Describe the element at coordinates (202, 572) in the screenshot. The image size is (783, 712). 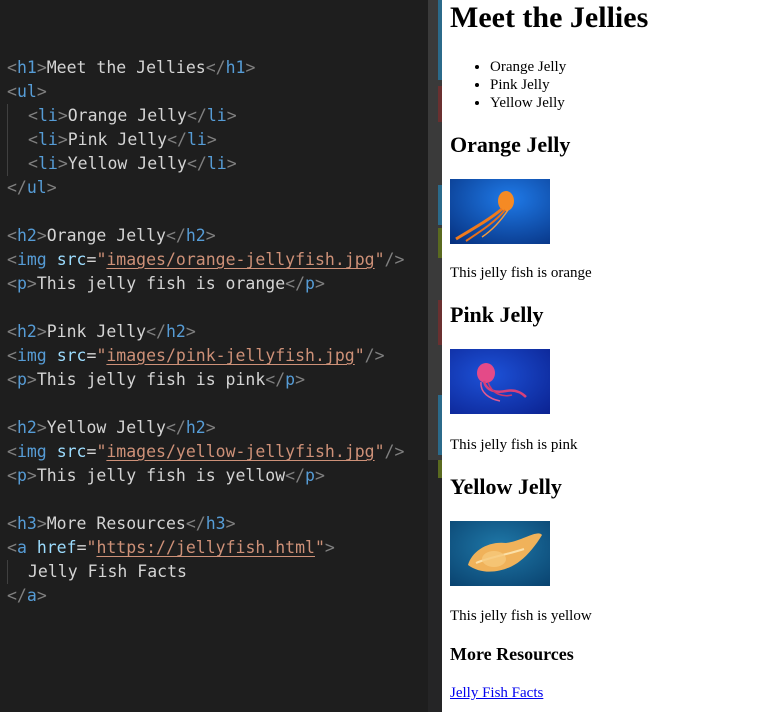
I see `code-line: Jelly Fish Facts` at that location.